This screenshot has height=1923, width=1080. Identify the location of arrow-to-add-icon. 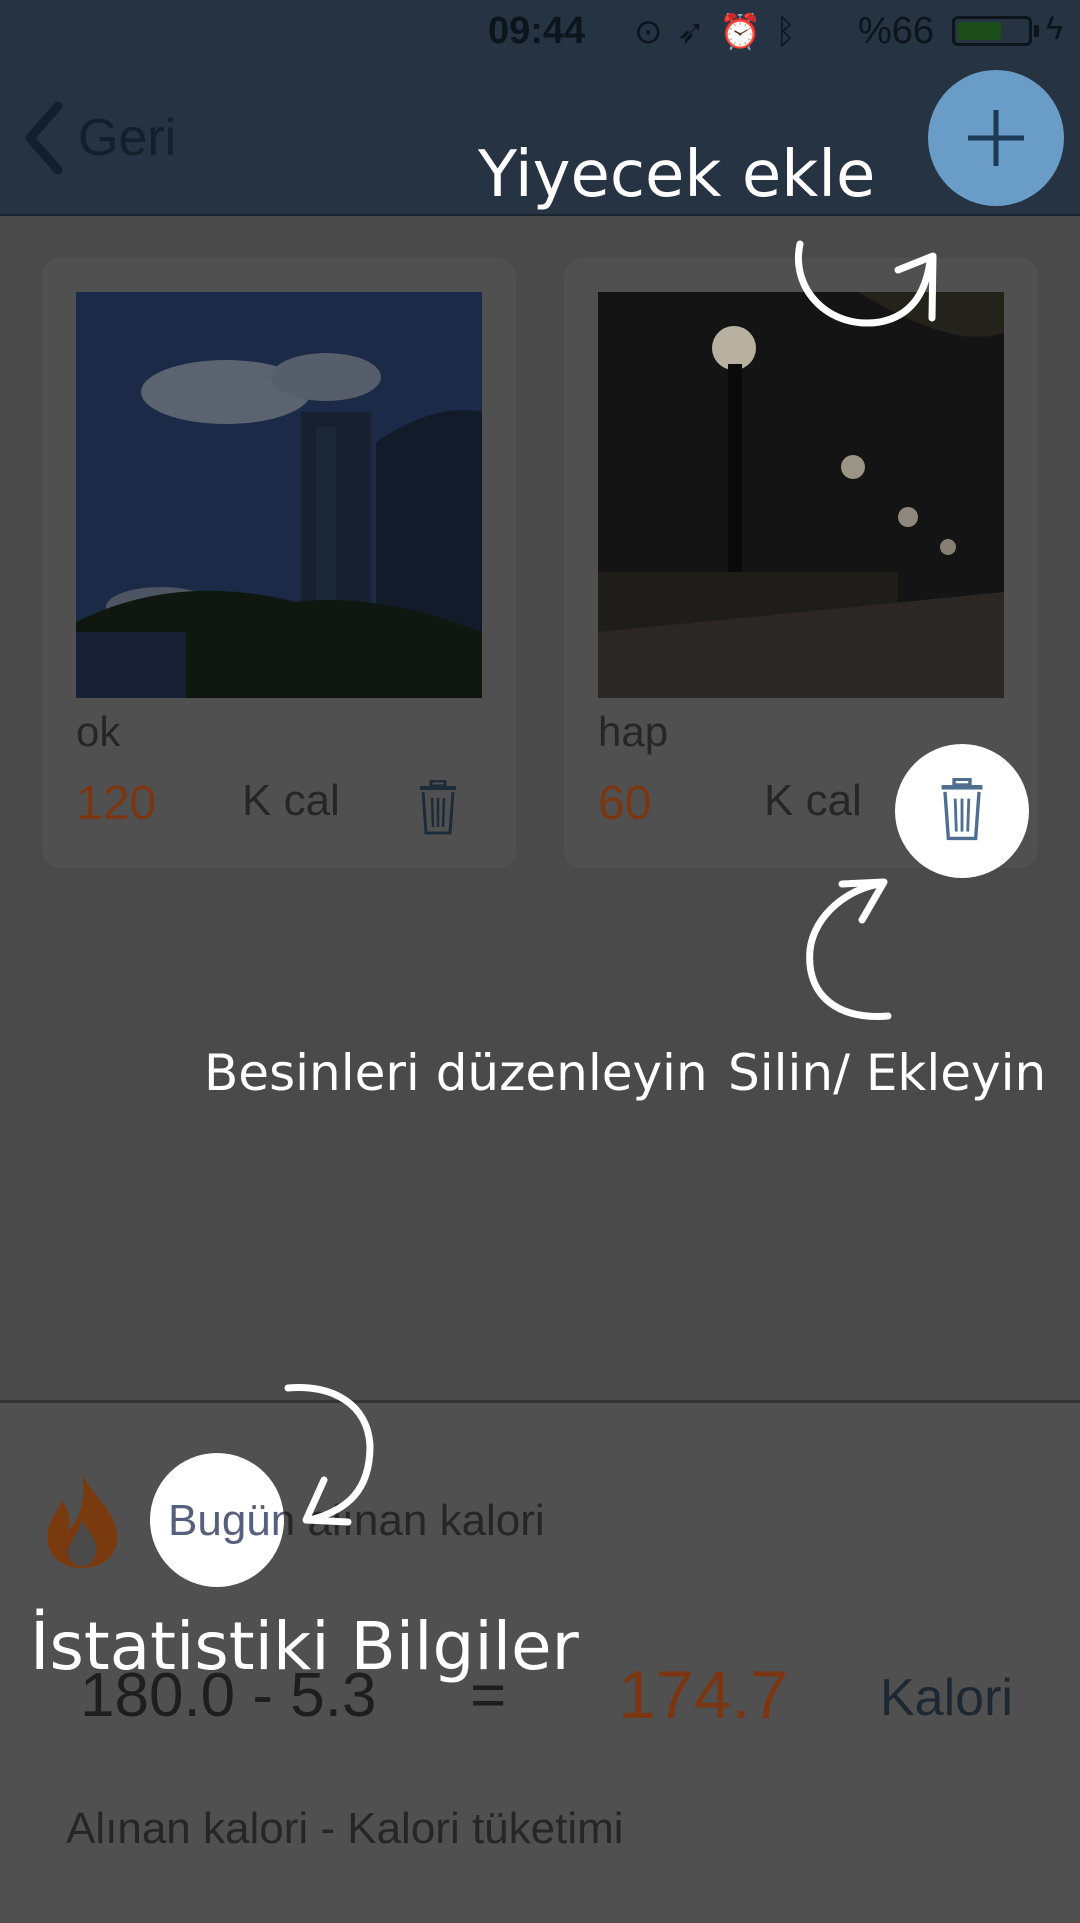
(864, 283).